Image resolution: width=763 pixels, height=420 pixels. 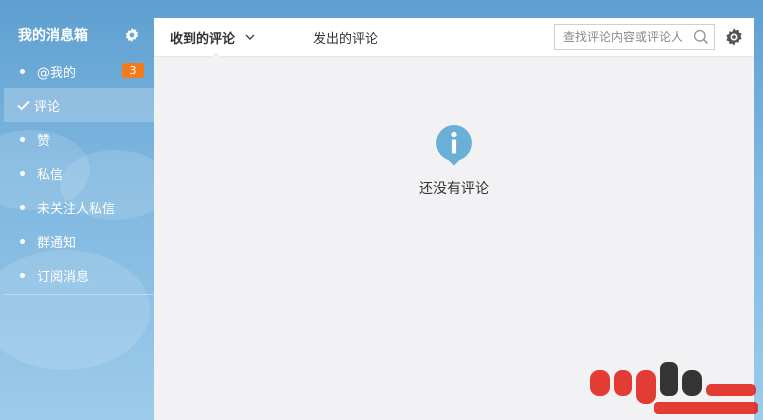 I want to click on unread-count-badge: 3, so click(x=133, y=70).